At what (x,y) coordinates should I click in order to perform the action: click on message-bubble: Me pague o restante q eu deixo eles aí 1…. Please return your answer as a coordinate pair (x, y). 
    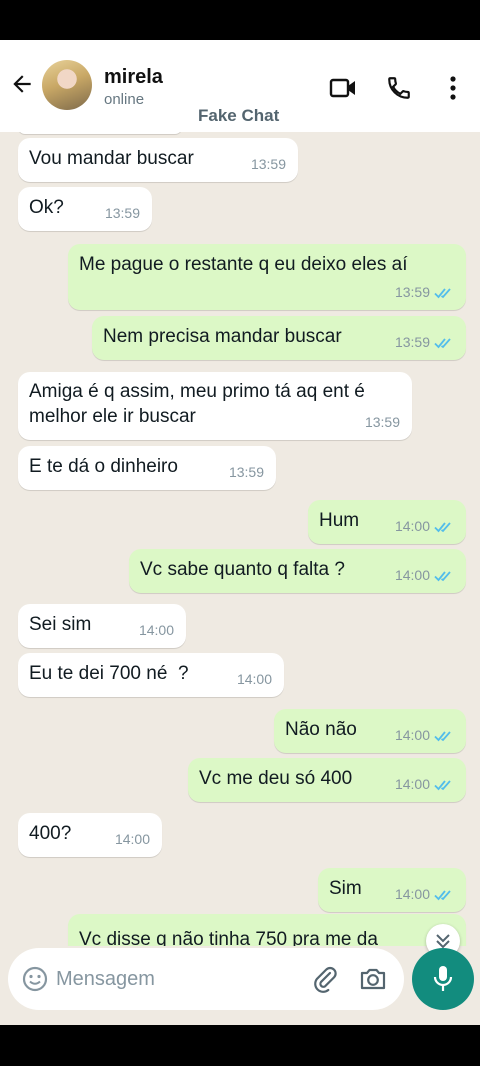
    Looking at the image, I should click on (267, 277).